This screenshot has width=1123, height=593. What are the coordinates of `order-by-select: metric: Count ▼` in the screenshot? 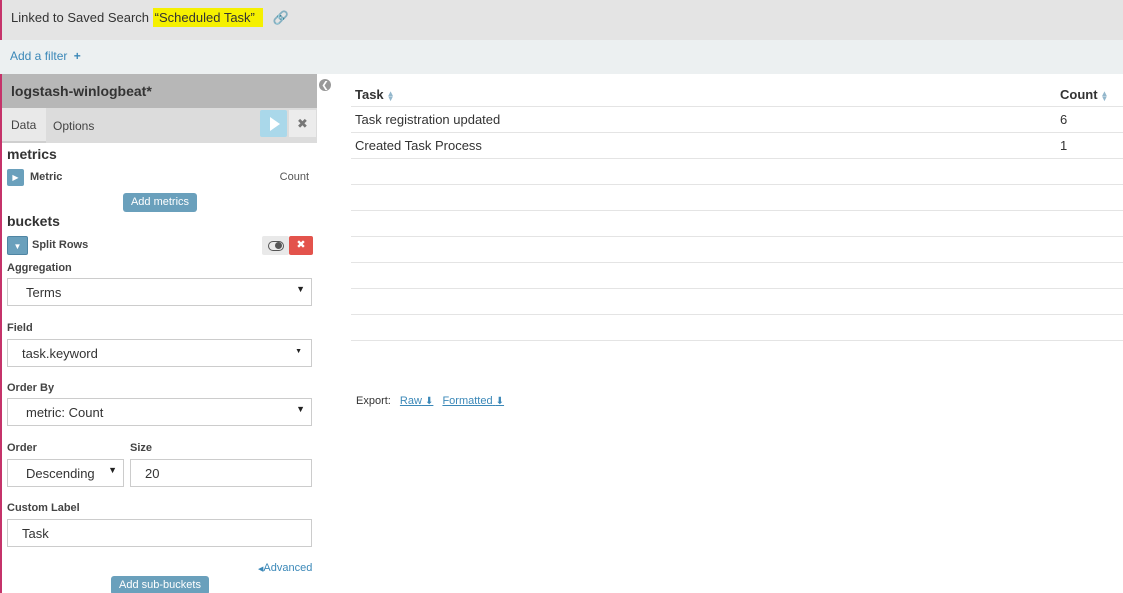 It's located at (159, 412).